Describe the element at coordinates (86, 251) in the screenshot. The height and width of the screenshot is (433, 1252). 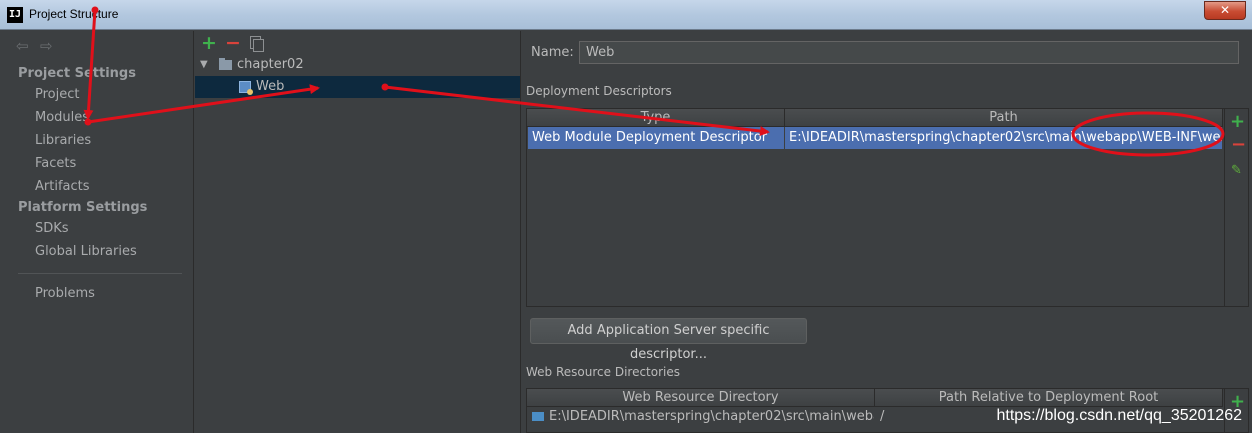
I see `nav-item-global-libraries: Global Libraries` at that location.